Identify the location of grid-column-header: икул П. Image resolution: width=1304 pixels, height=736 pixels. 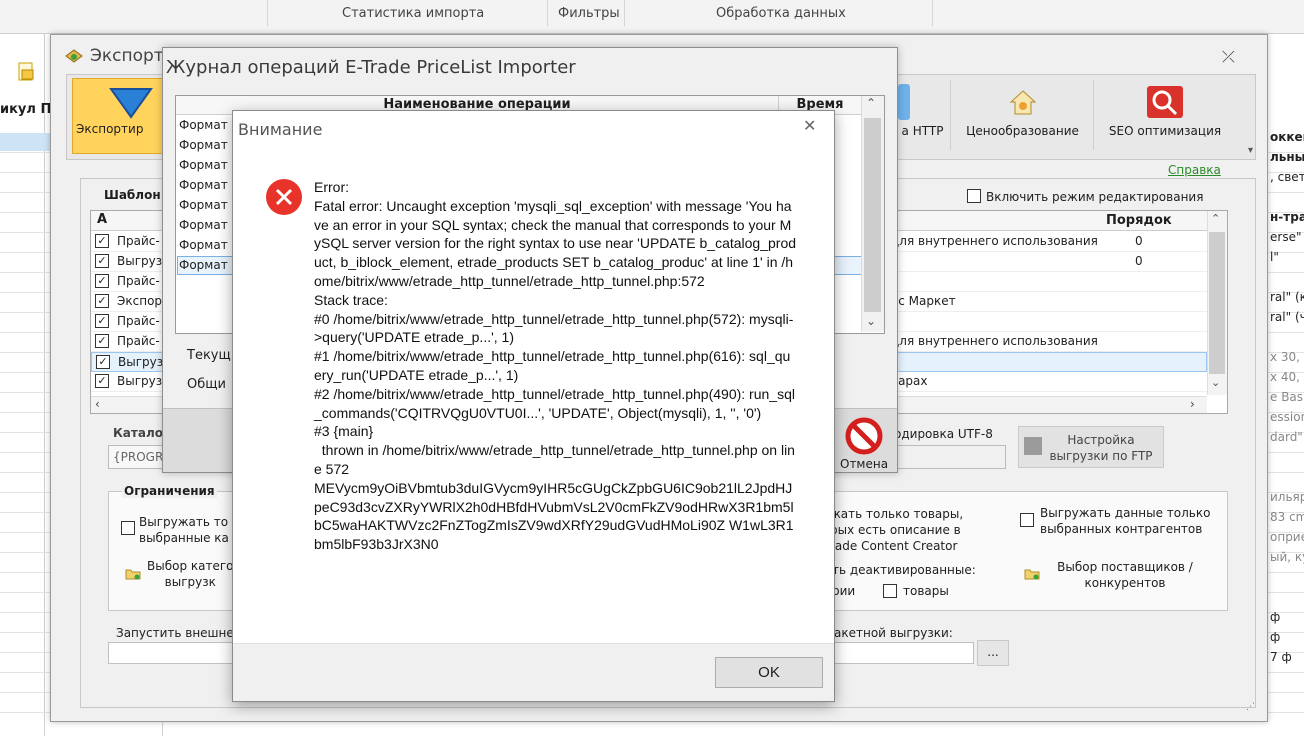
(25, 109).